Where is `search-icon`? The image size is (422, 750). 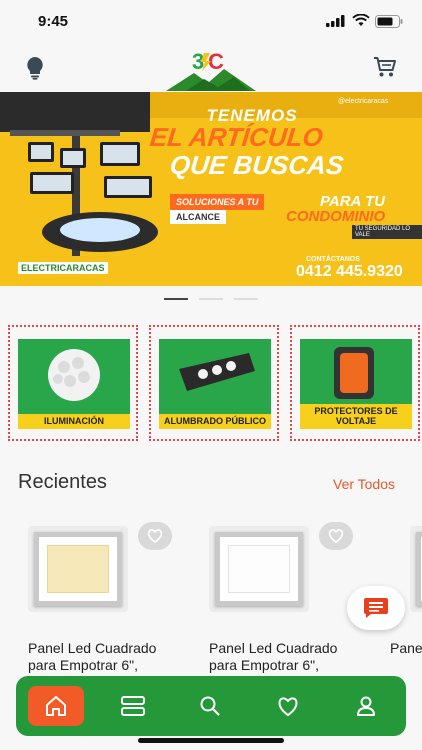 search-icon is located at coordinates (210, 706).